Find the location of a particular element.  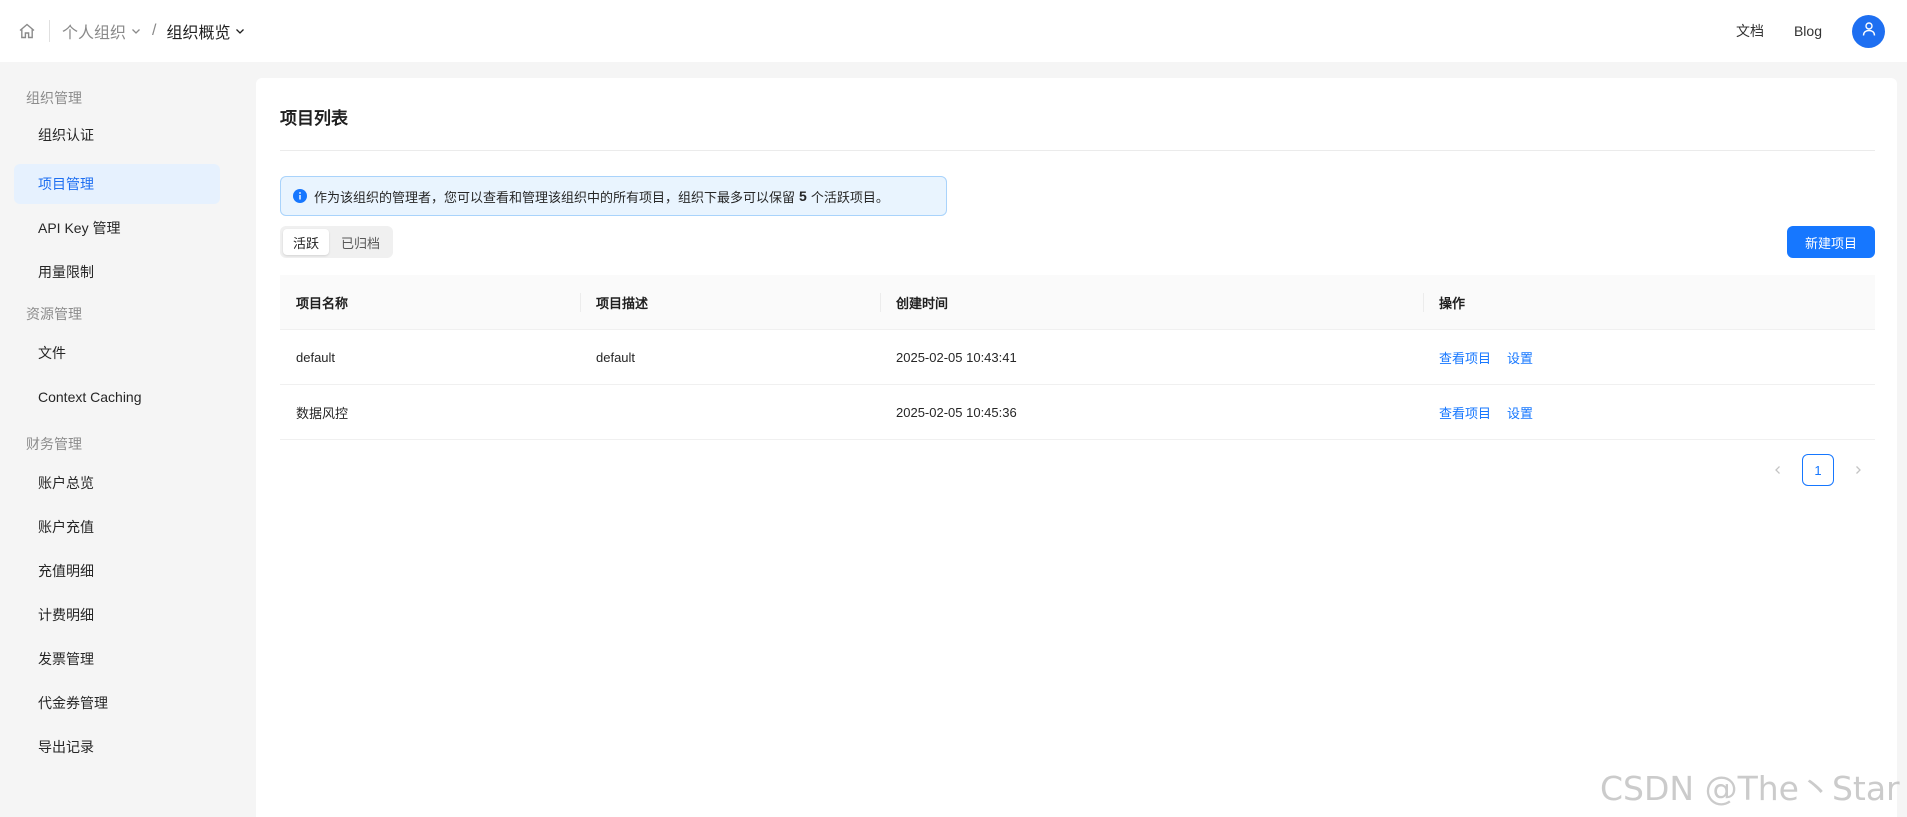

org-switcher: 个人组织 is located at coordinates (102, 31).